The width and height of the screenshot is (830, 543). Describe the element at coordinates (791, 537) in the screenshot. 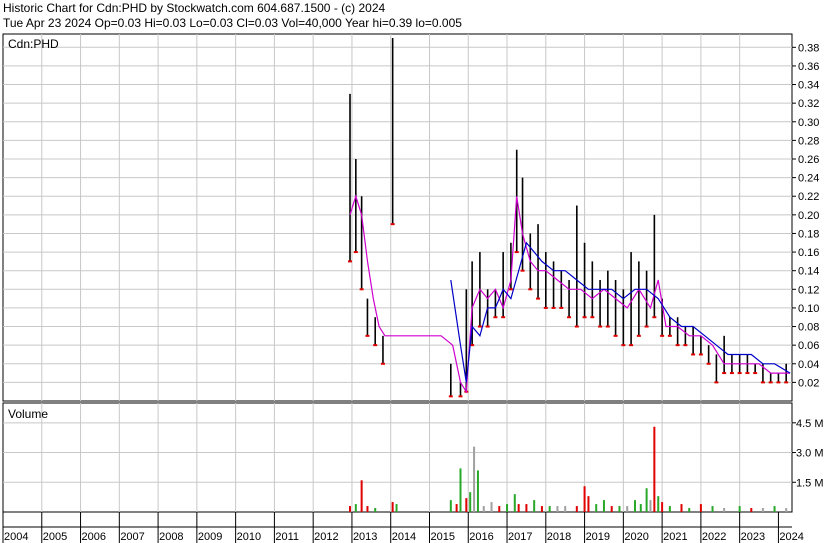

I see `year-tick-label: 2024` at that location.